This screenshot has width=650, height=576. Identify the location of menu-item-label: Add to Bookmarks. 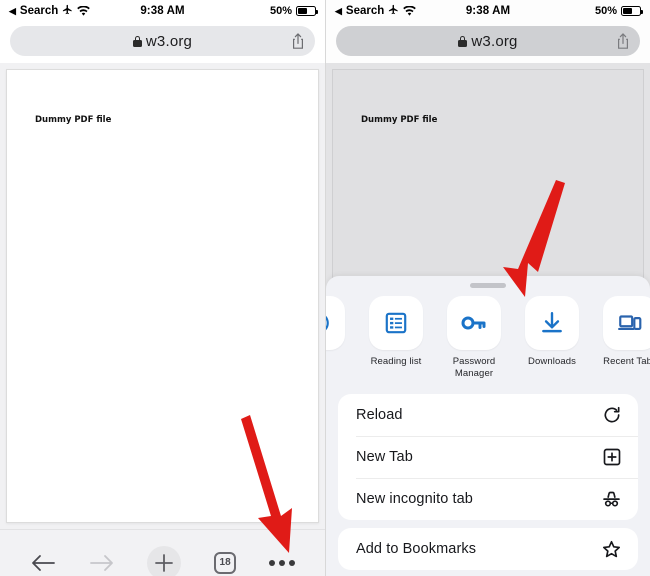
(416, 549).